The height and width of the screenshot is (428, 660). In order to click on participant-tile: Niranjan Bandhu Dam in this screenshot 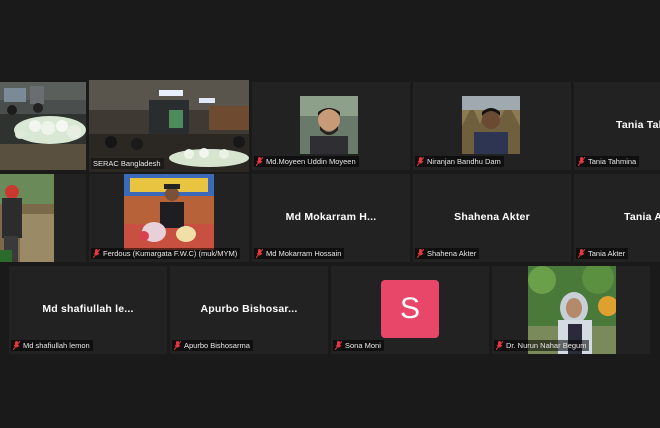, I will do `click(492, 126)`.